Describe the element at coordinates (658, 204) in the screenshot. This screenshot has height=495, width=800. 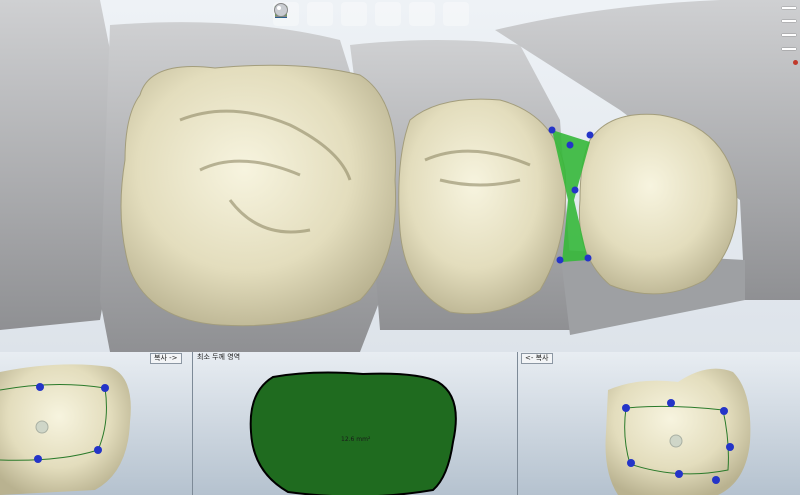
I see `adjacent-tooth-crown` at that location.